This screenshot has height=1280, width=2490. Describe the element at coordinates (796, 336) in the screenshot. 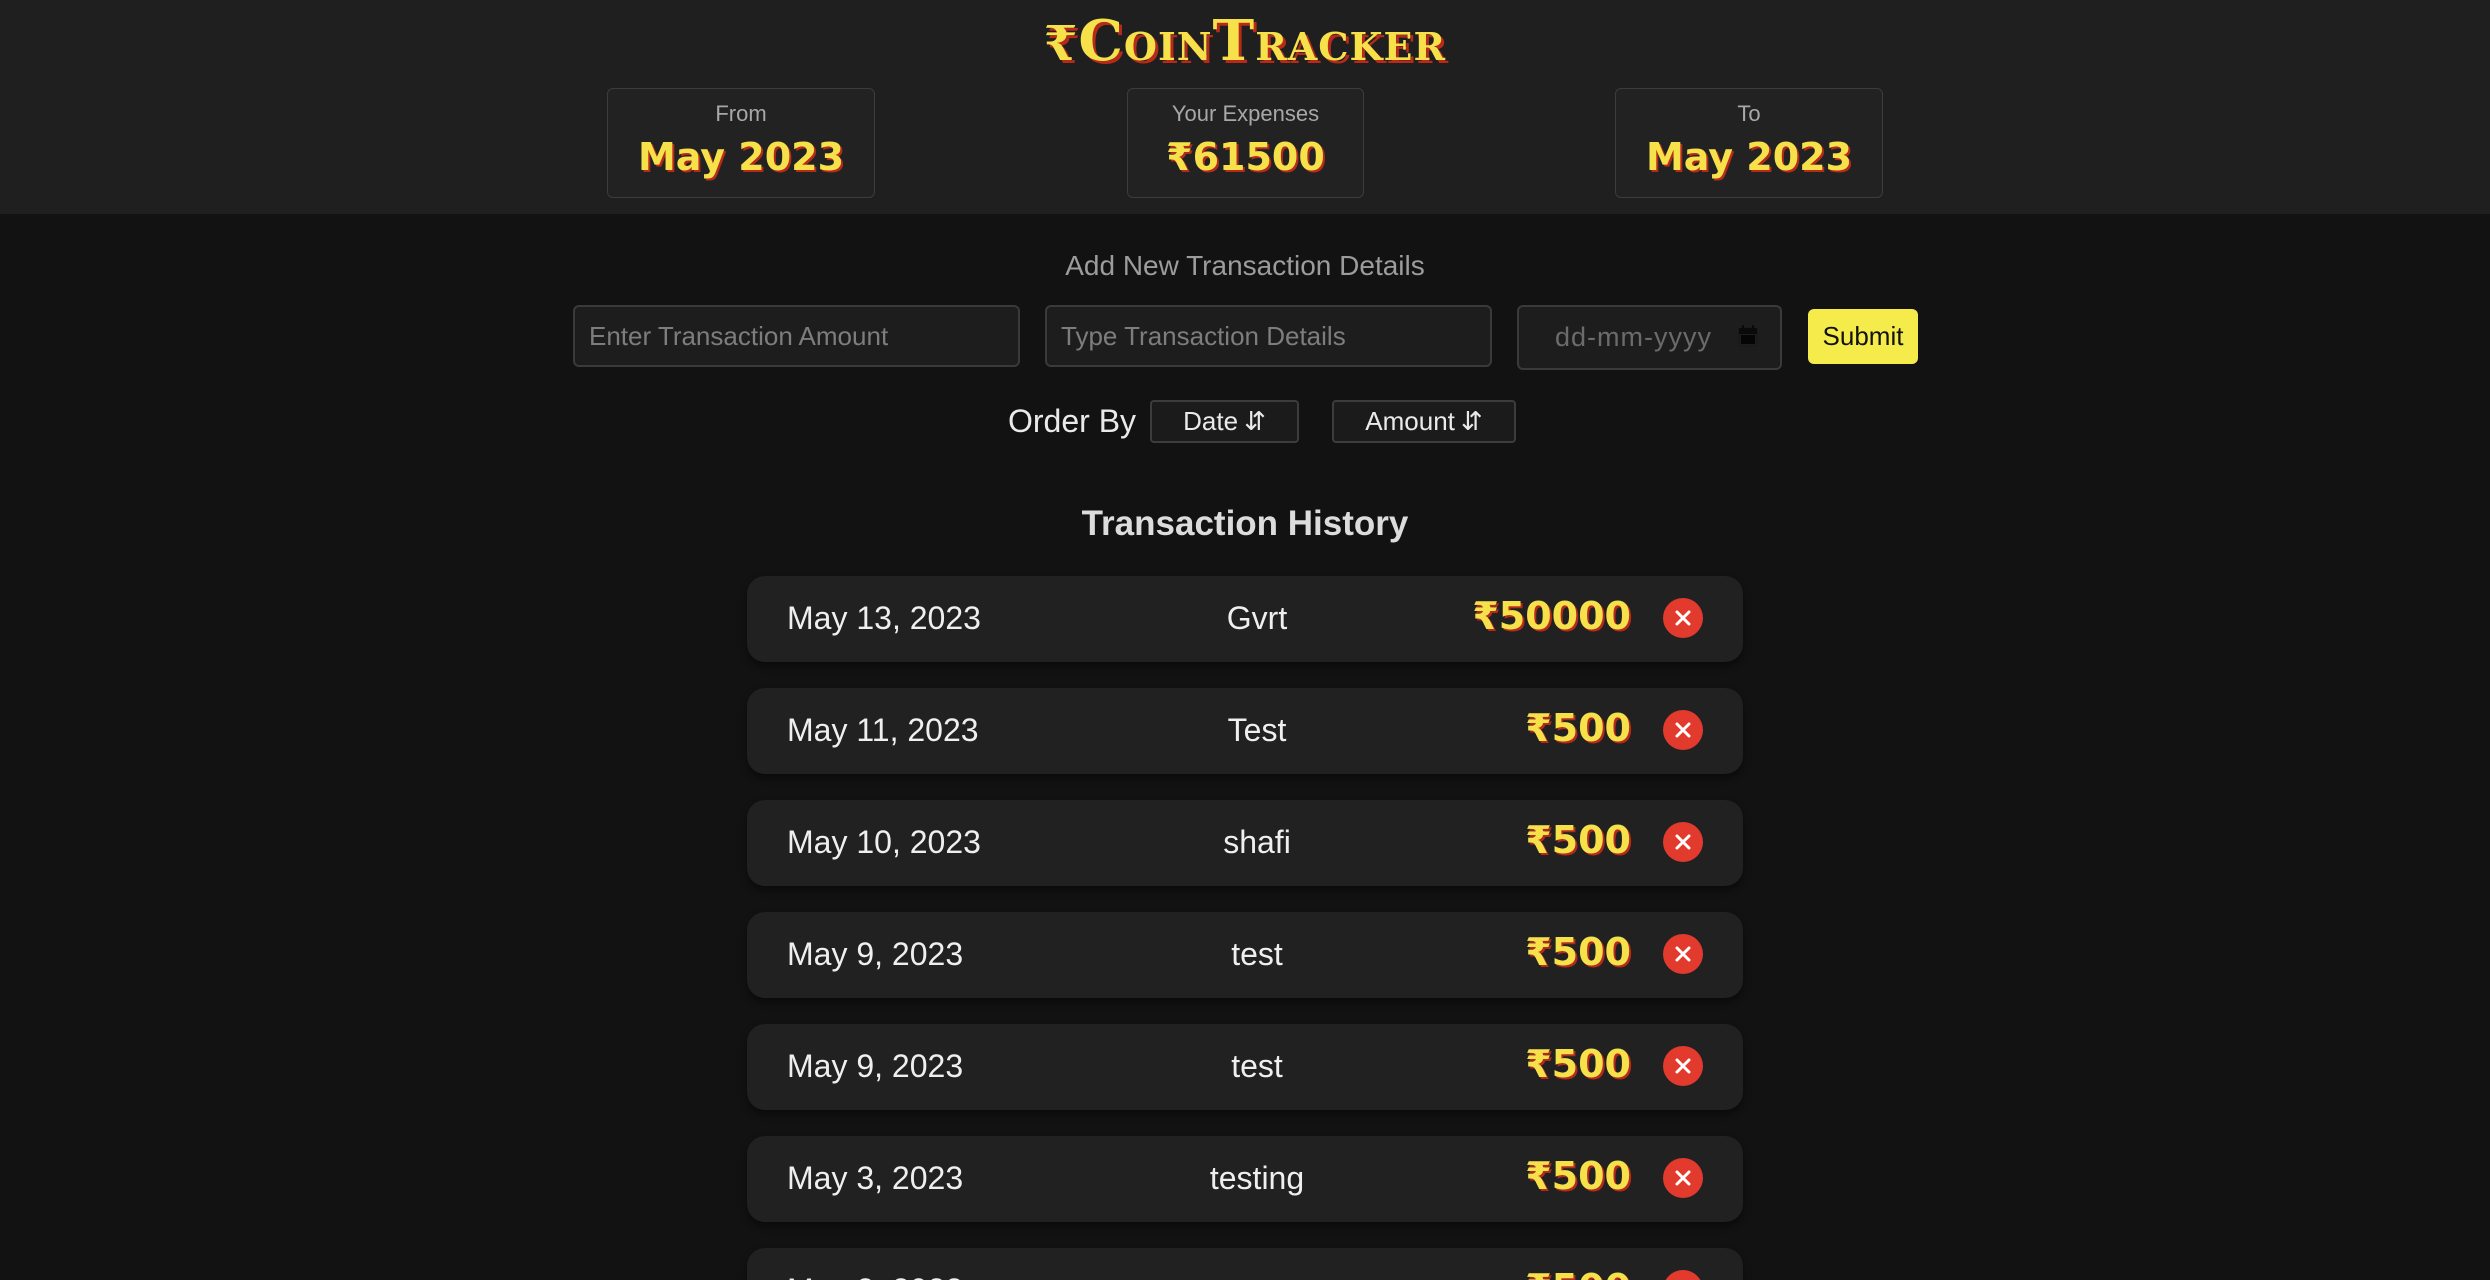

I see `amount-input` at that location.